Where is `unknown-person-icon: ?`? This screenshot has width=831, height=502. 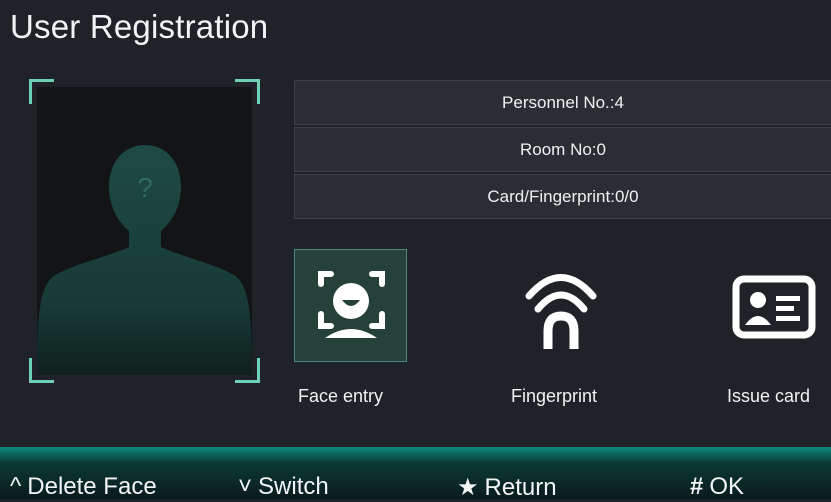
unknown-person-icon: ? is located at coordinates (144, 260).